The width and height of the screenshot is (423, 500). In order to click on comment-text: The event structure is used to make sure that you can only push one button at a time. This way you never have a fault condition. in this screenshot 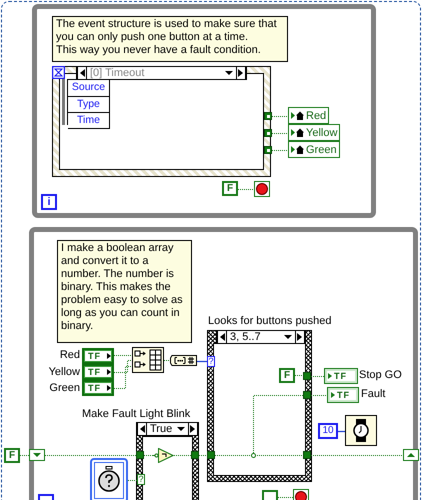, I will do `click(170, 39)`.